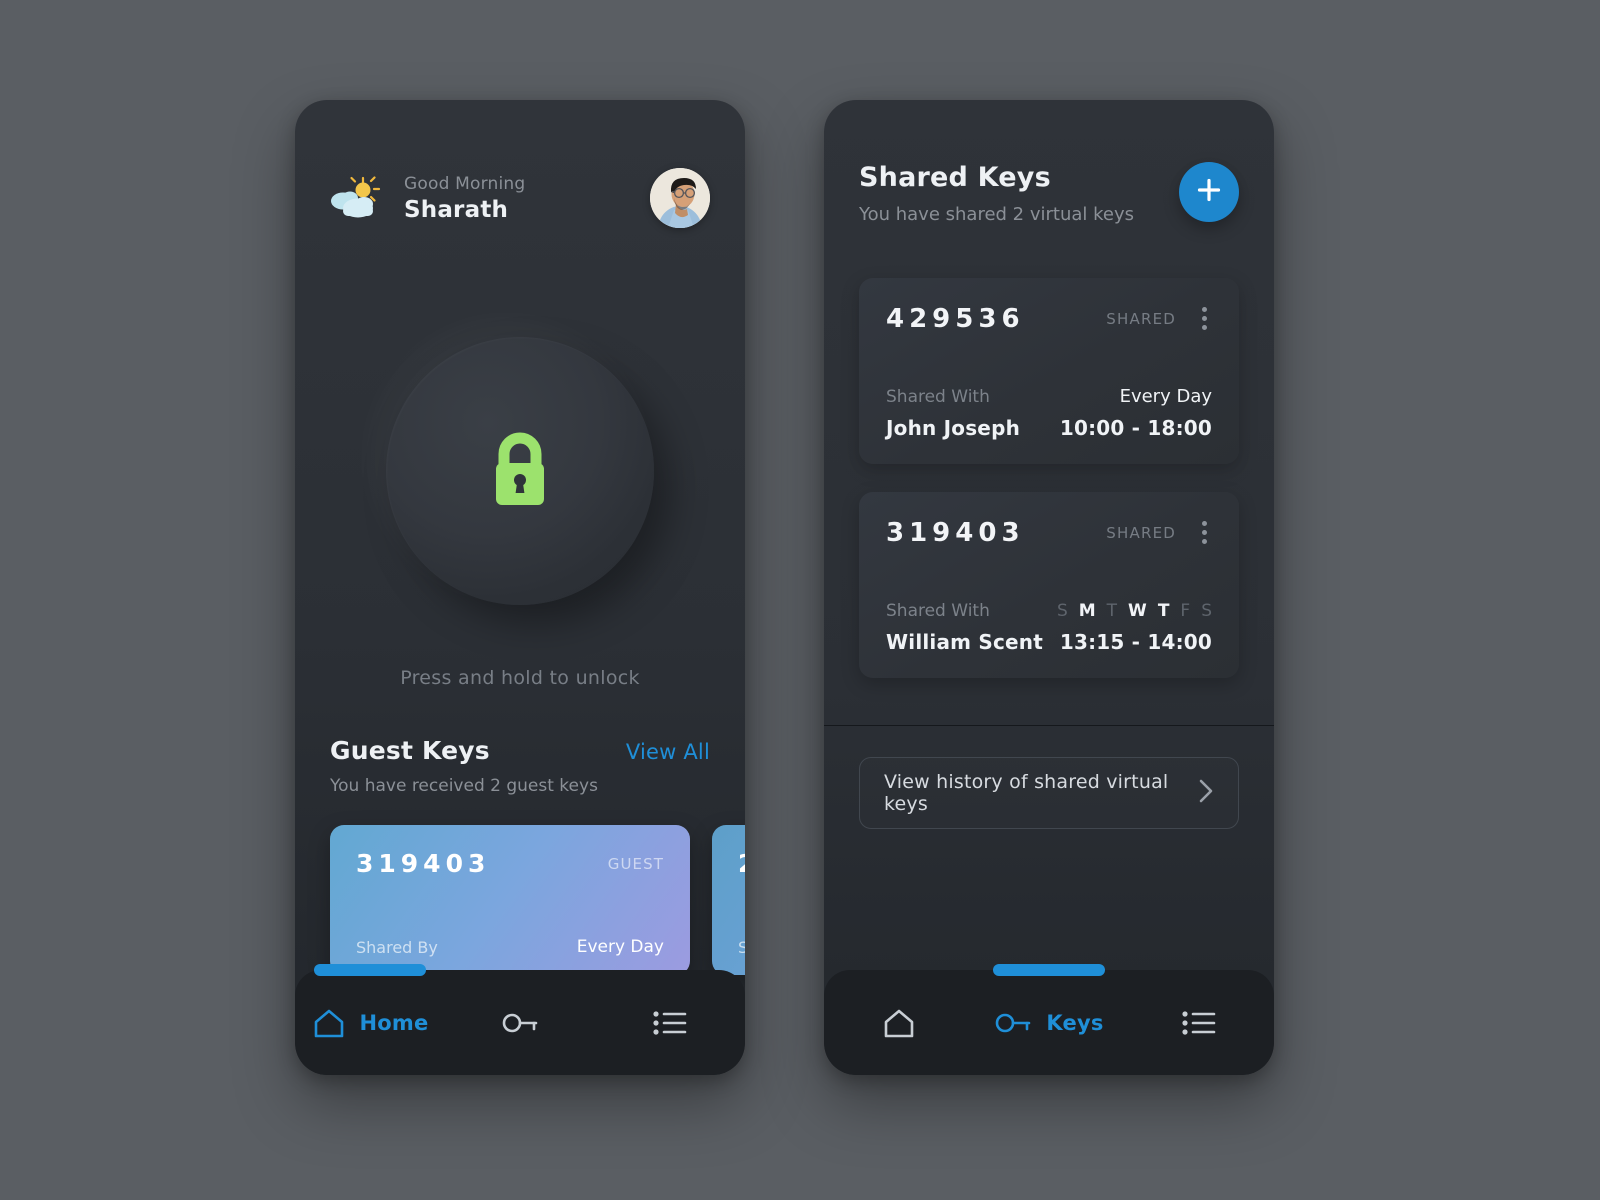 This screenshot has height=1200, width=1600. What do you see at coordinates (1075, 1022) in the screenshot?
I see `nav-label-keys: Keys` at bounding box center [1075, 1022].